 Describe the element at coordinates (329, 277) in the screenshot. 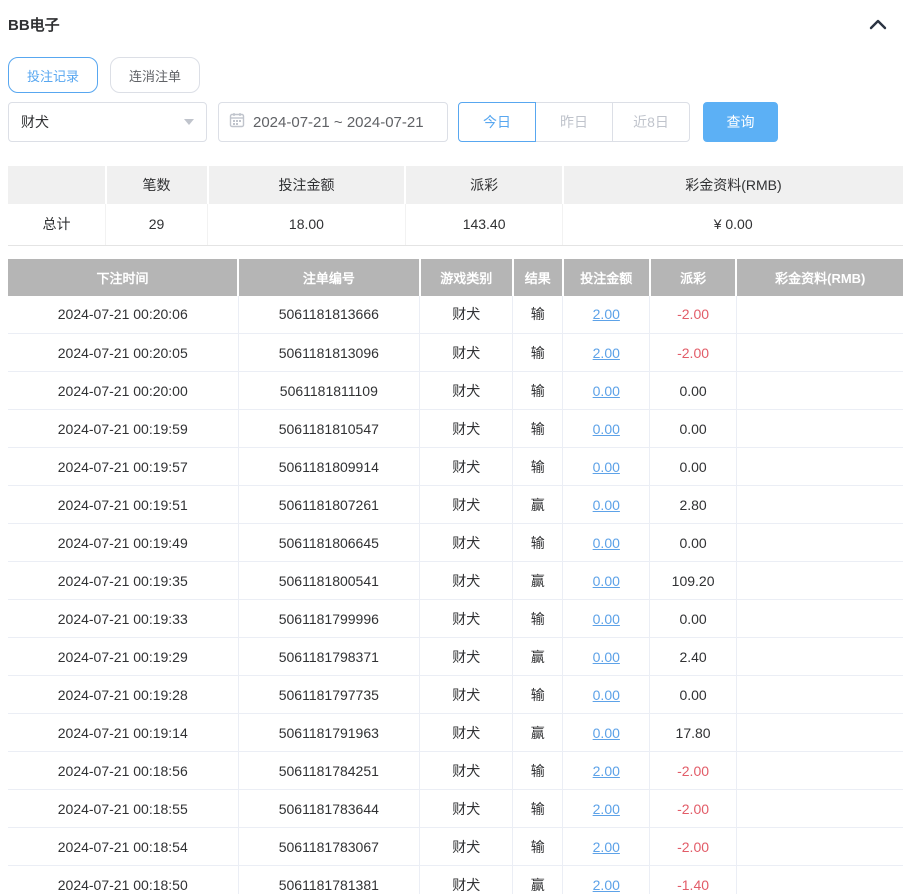

I see `bet-column-header: 注单编号` at that location.